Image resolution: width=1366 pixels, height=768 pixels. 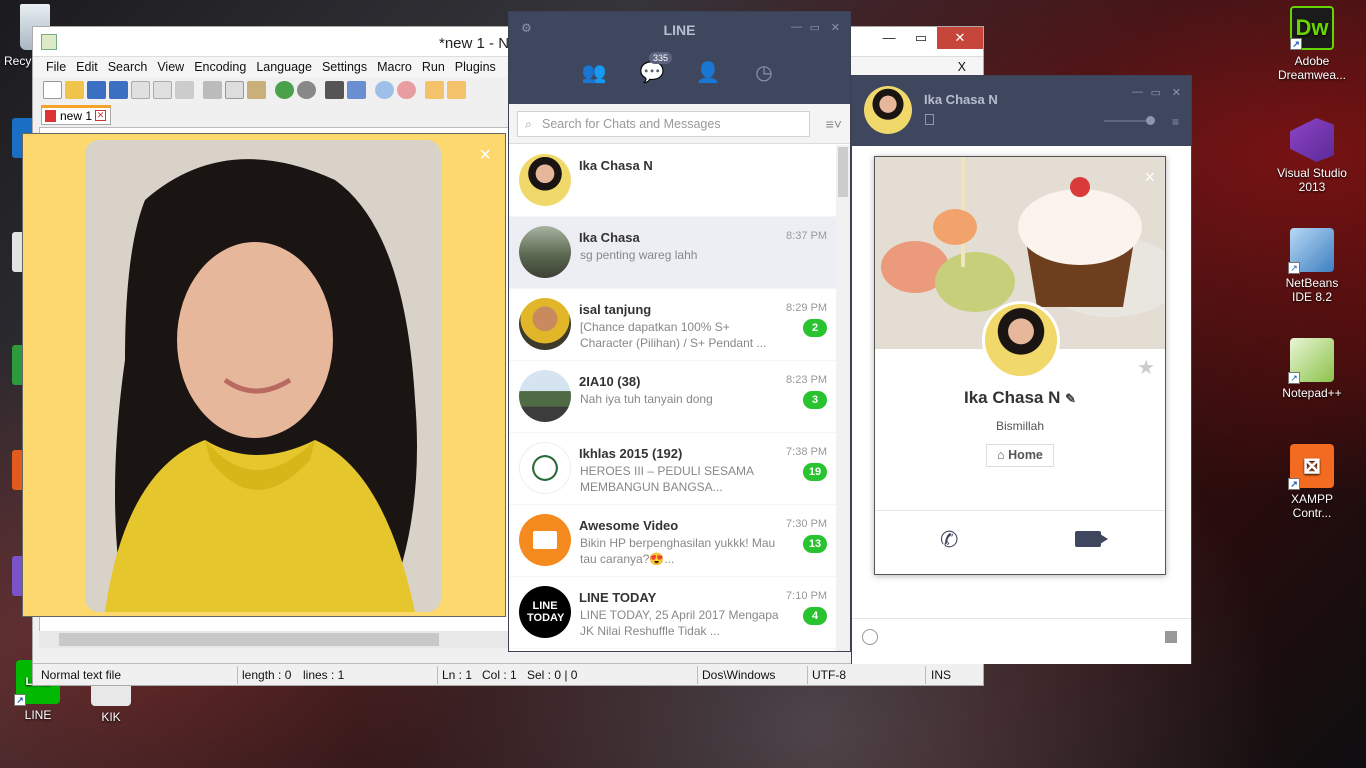 What do you see at coordinates (118, 90) in the screenshot?
I see `save-all-icon` at bounding box center [118, 90].